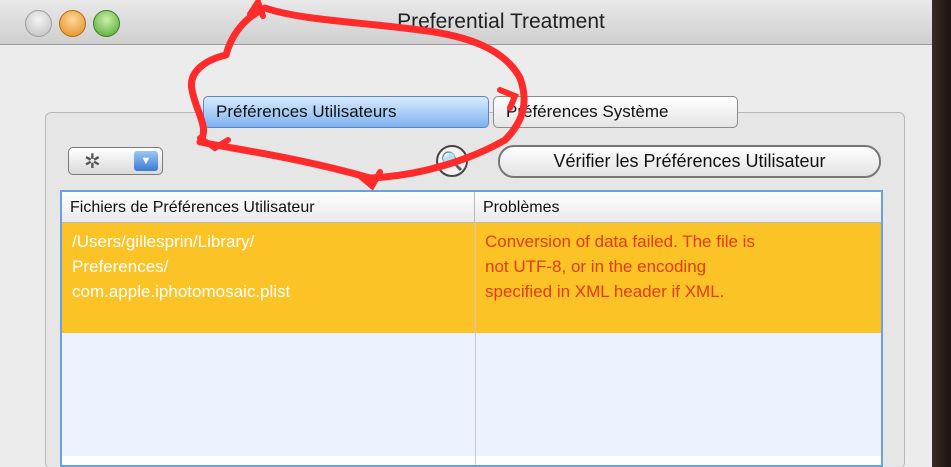  Describe the element at coordinates (115, 161) in the screenshot. I see `action-menu-button: ✲ ▼` at that location.